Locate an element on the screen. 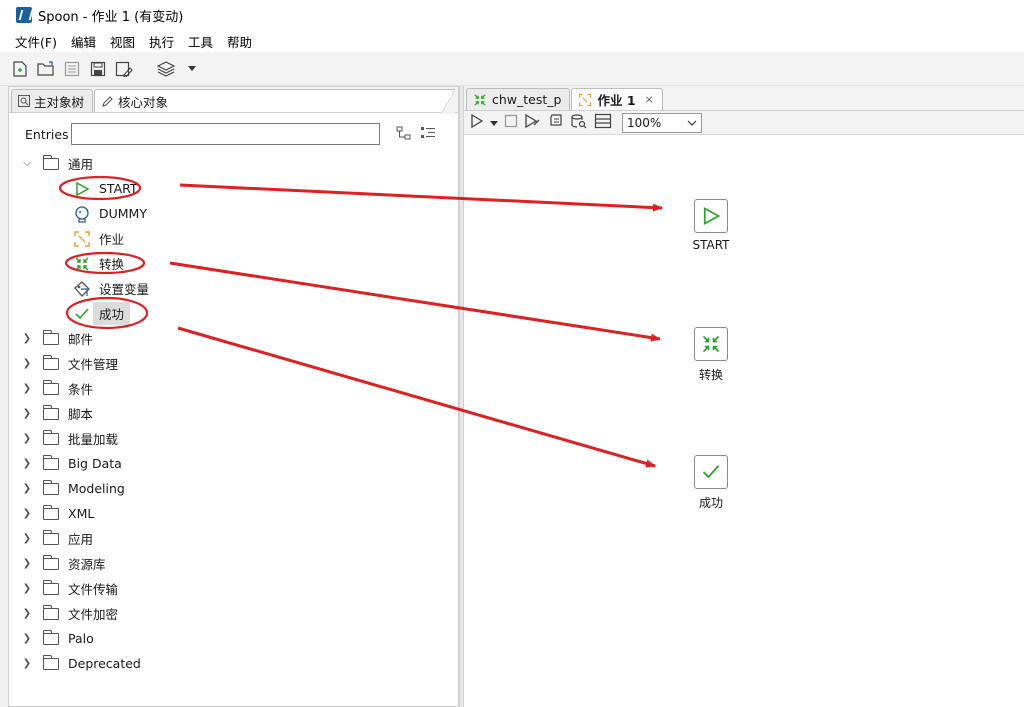 Image resolution: width=1024 pixels, height=707 pixels. tree-item-job: 作业 is located at coordinates (233, 238).